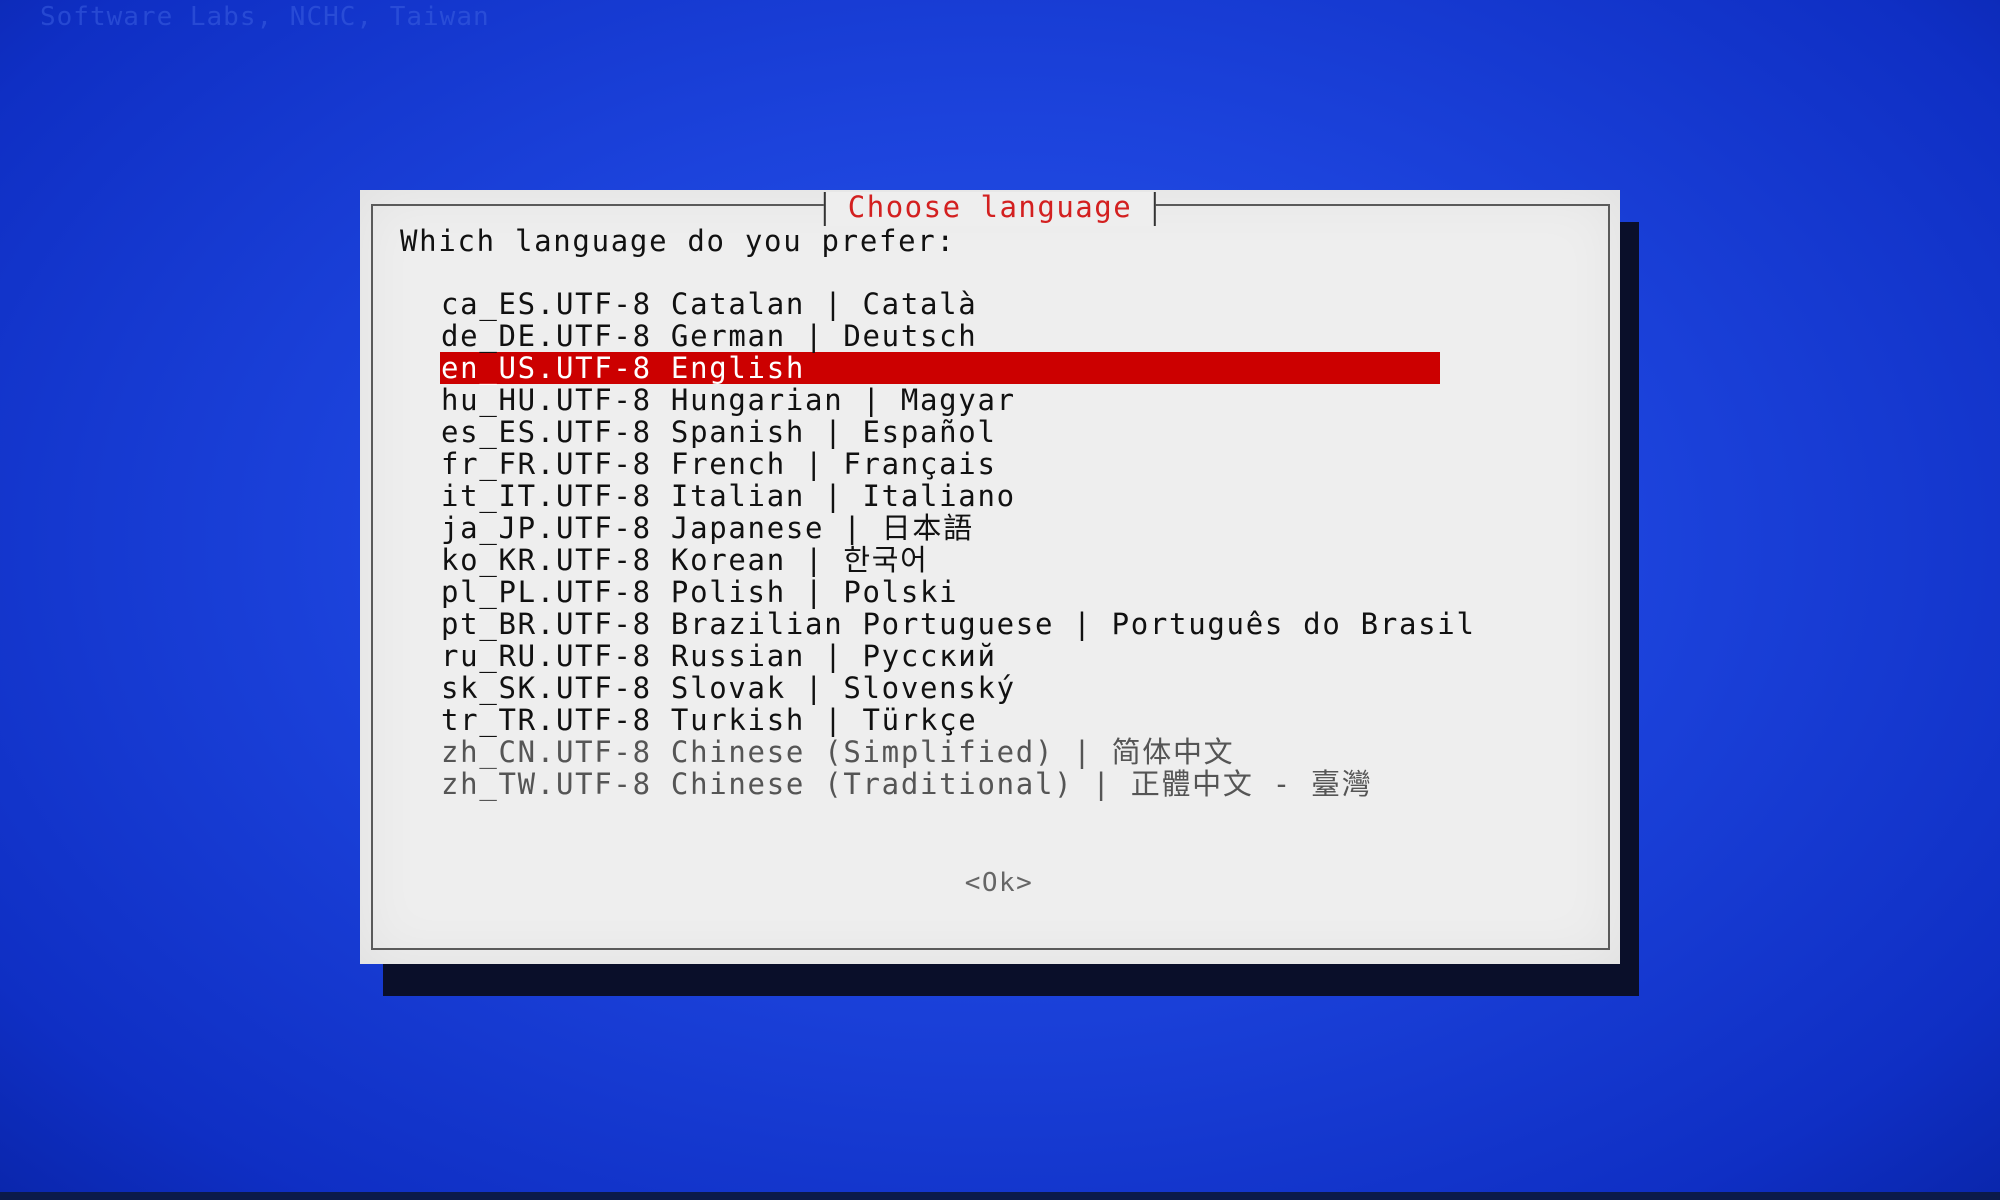  I want to click on language-option-fr-fr: fr_FR.UTF-8 French | Français, so click(940, 464).